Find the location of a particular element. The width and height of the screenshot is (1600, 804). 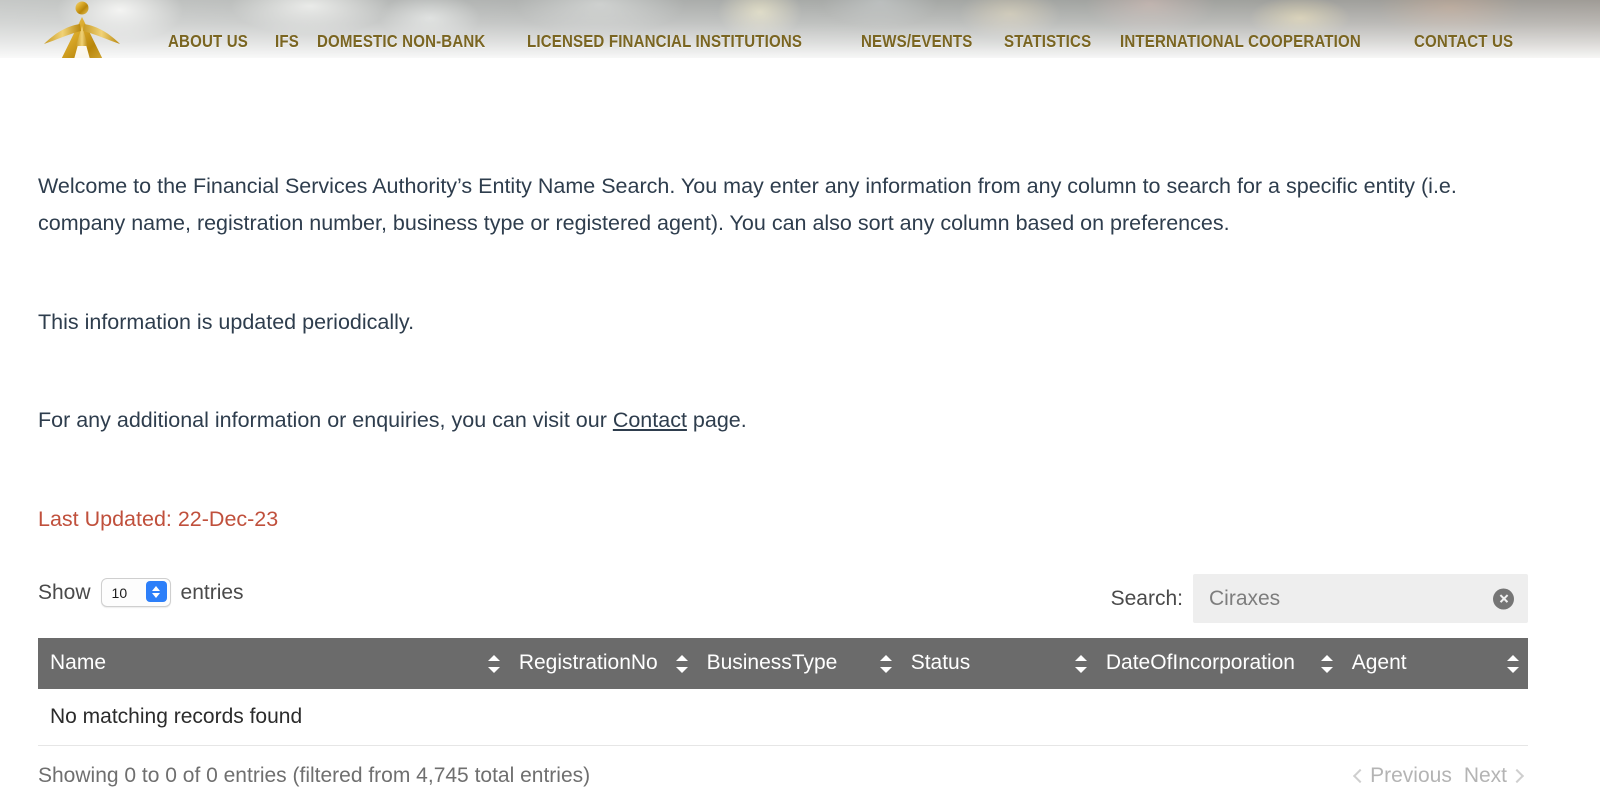

page-length-value: 10 is located at coordinates (119, 592).